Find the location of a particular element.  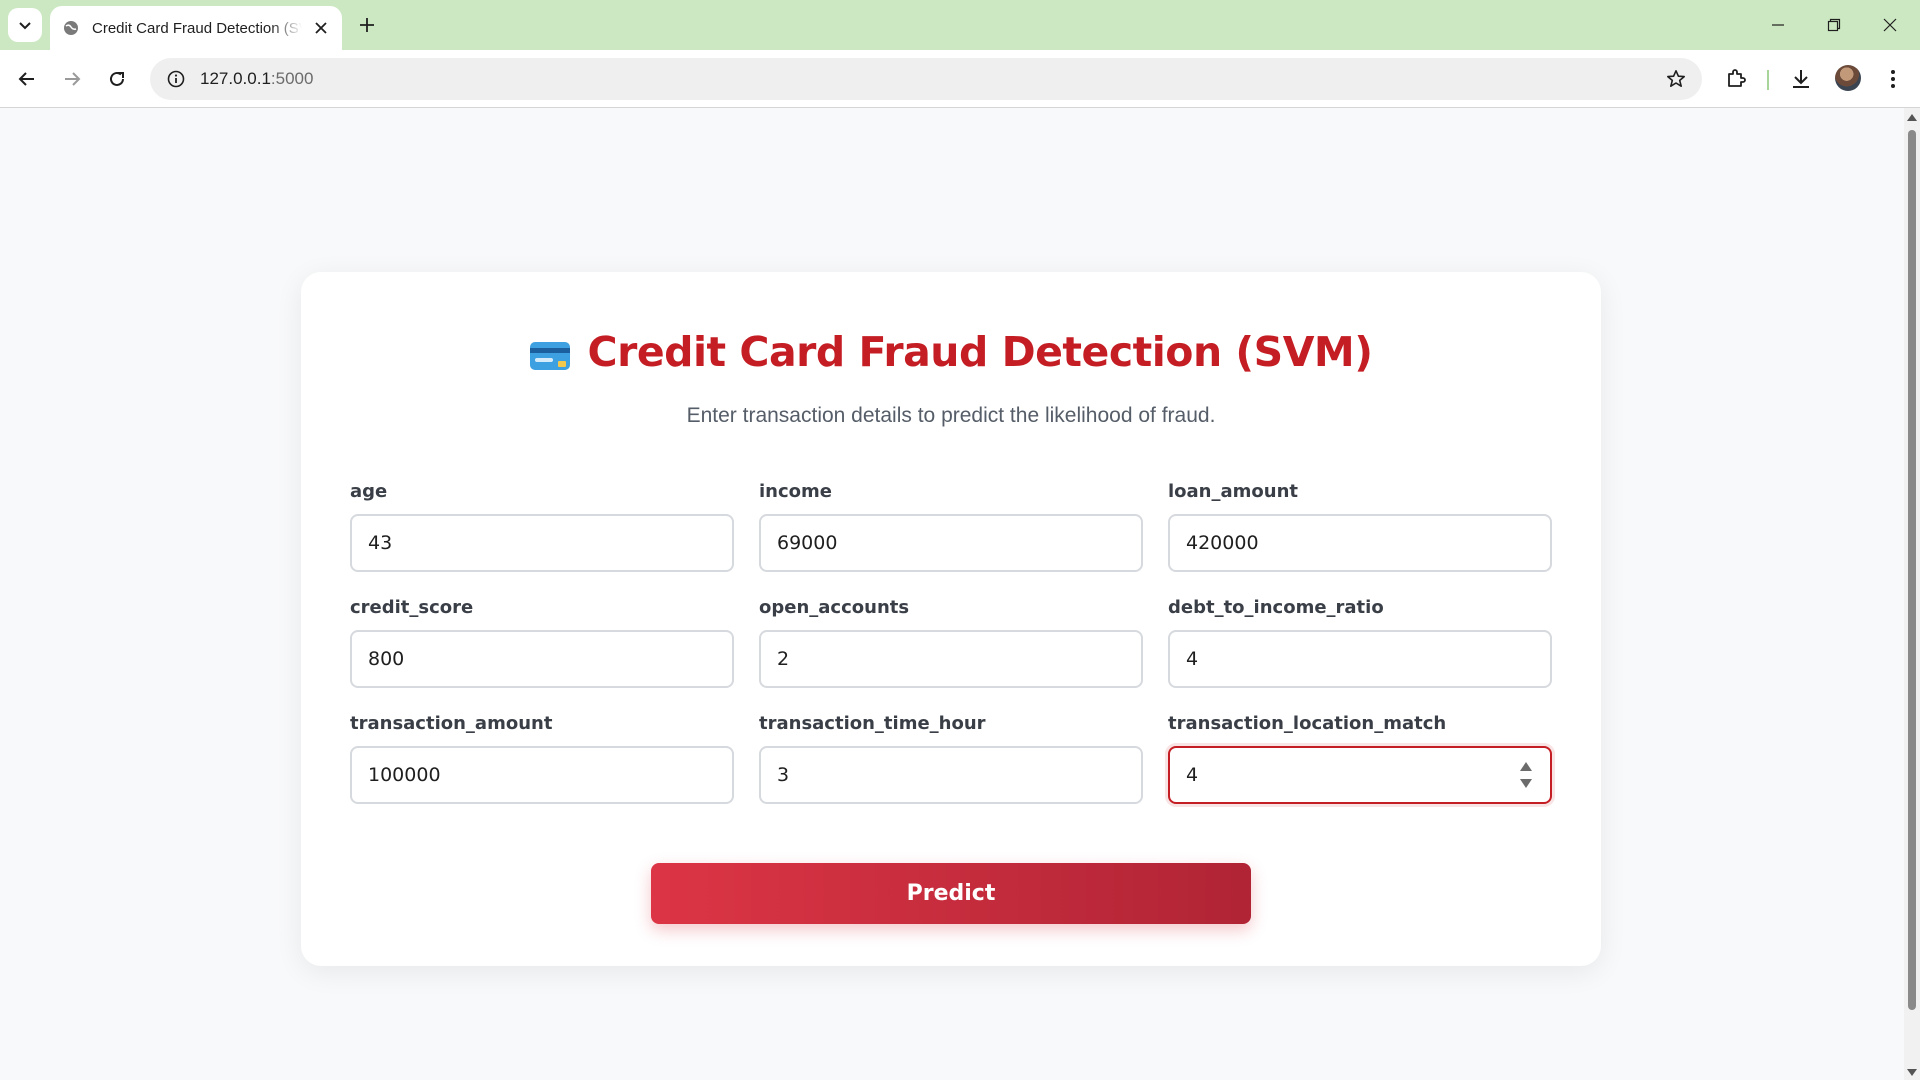

url-port: :5000 is located at coordinates (292, 78).